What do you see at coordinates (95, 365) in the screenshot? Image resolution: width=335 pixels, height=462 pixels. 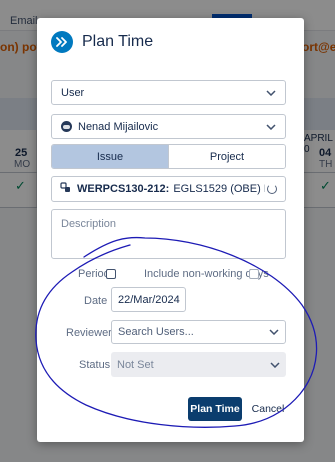 I see `status-label: Status` at bounding box center [95, 365].